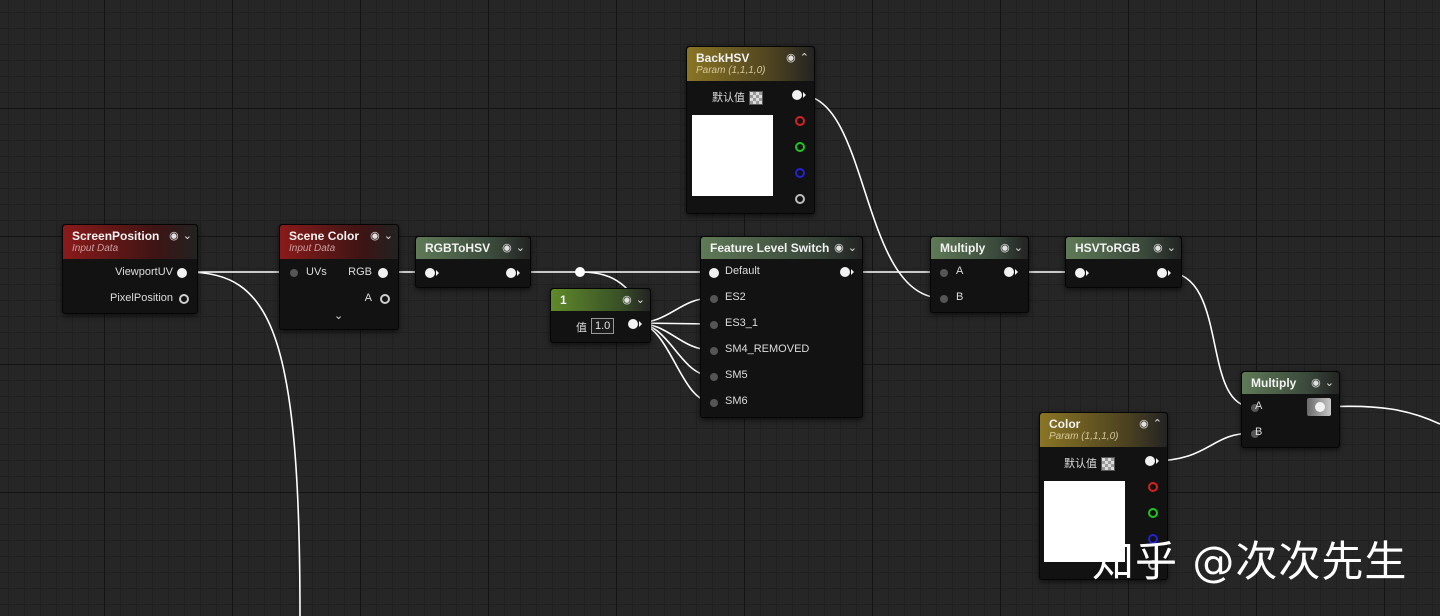  What do you see at coordinates (600, 315) in the screenshot?
I see `node-constant: 1 ◉ ⌄ 值 1.0` at bounding box center [600, 315].